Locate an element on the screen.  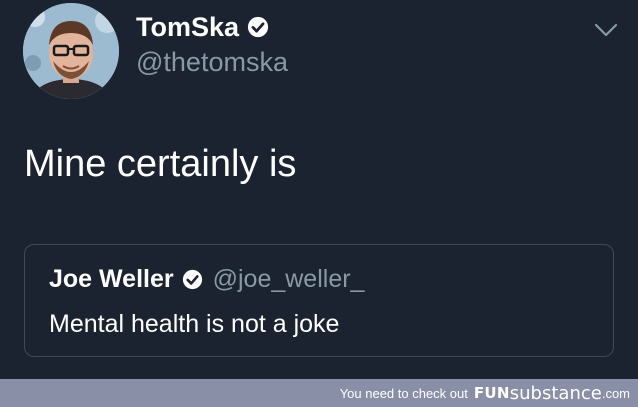
author-name-row: TomSka is located at coordinates (202, 27).